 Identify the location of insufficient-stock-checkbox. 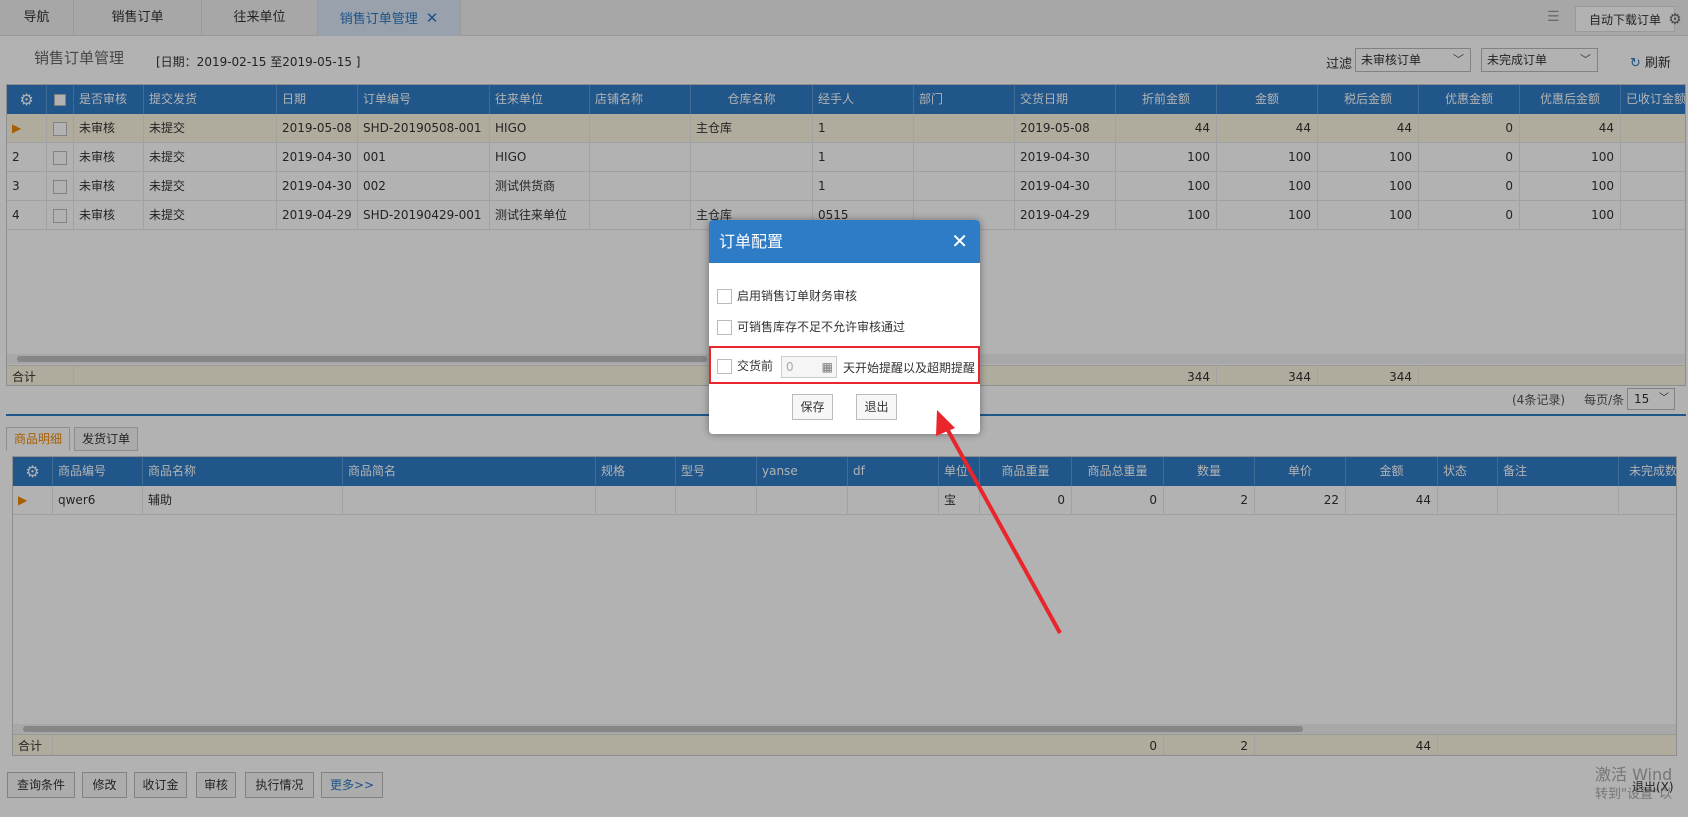
(724, 327).